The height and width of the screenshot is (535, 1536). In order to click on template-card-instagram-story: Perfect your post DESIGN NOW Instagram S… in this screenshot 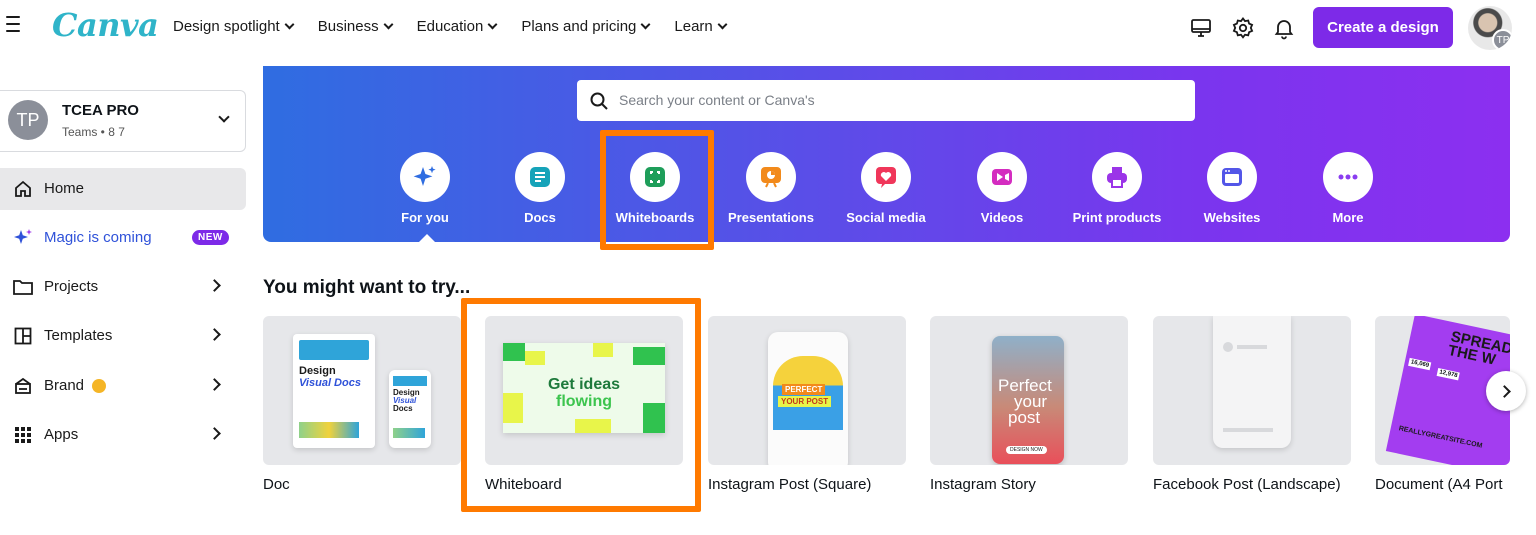, I will do `click(1029, 407)`.